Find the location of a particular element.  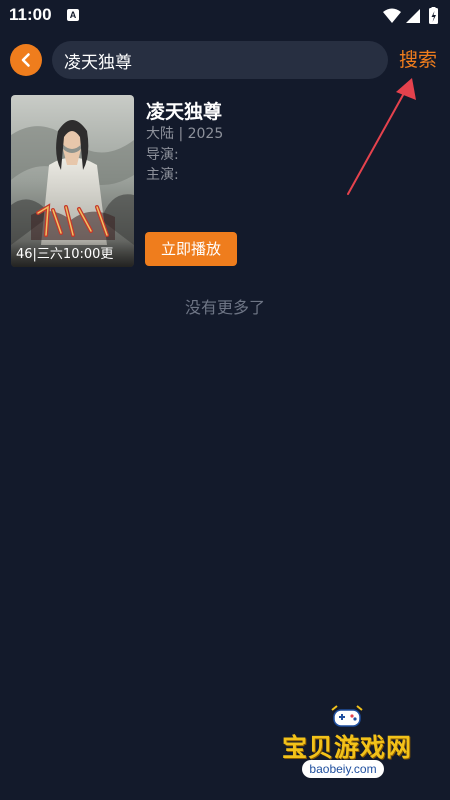

result-title: 凌天独尊 is located at coordinates (184, 110).